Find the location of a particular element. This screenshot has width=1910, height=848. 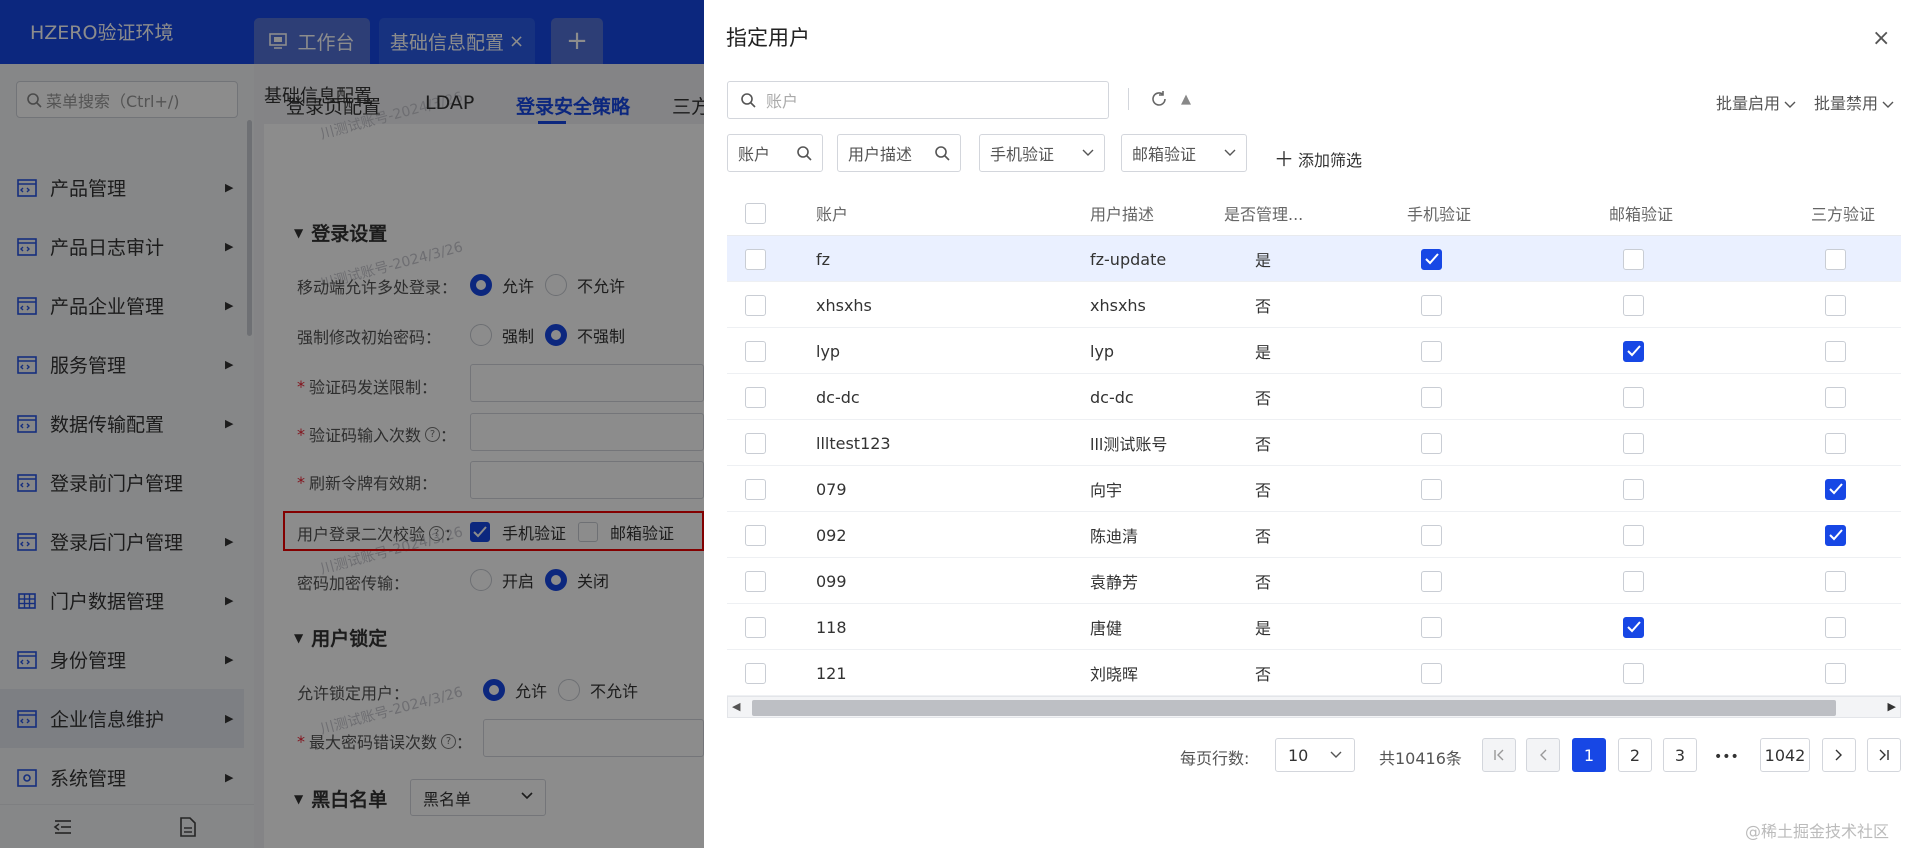

table-row: lyp lyp 是 is located at coordinates (1314, 351).